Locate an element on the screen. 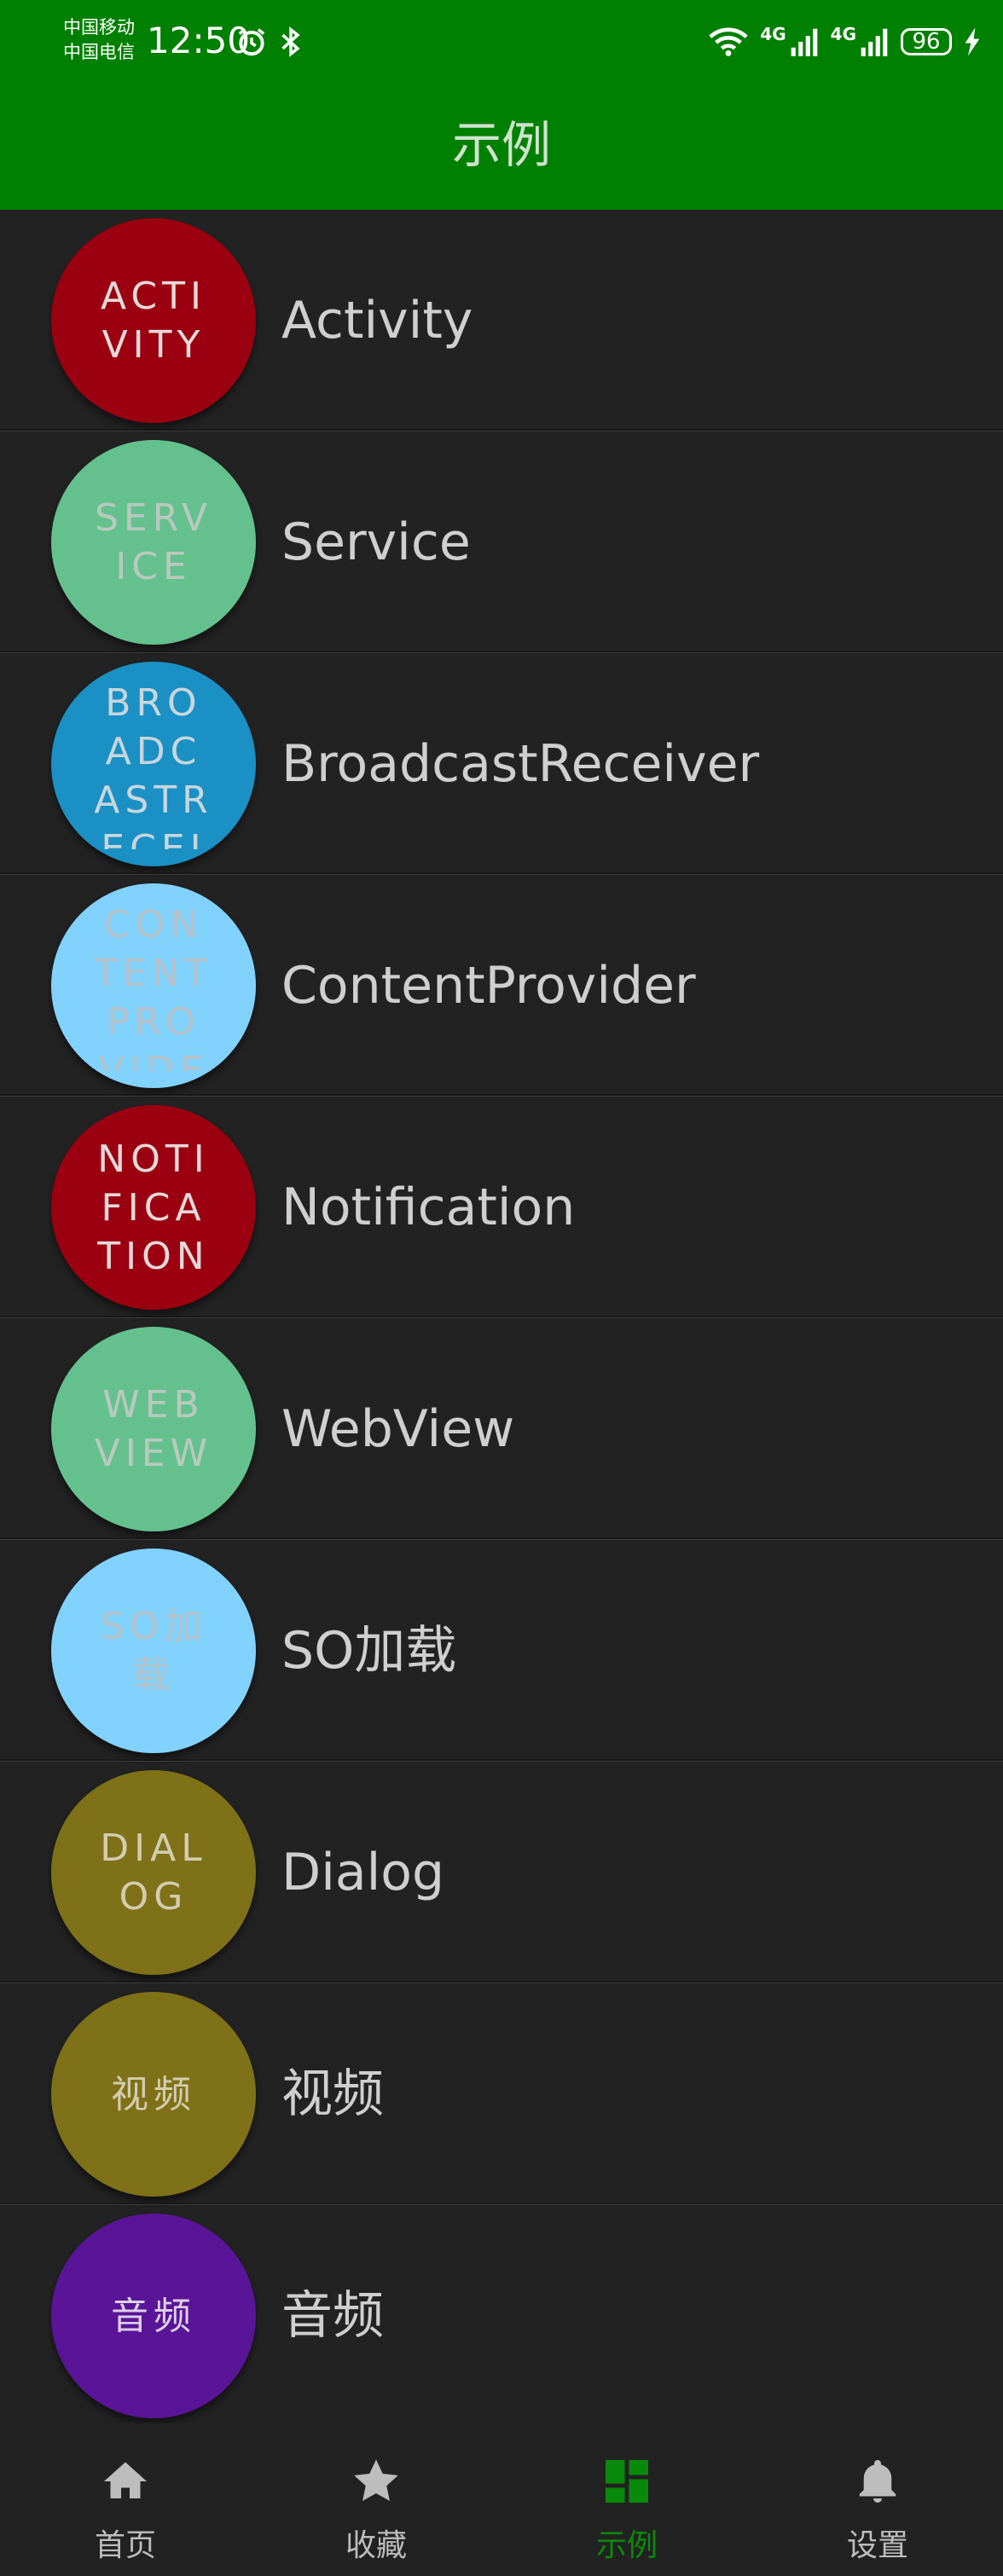 Image resolution: width=1003 pixels, height=2576 pixels. list-item-avatar: ACTIVITY is located at coordinates (154, 320).